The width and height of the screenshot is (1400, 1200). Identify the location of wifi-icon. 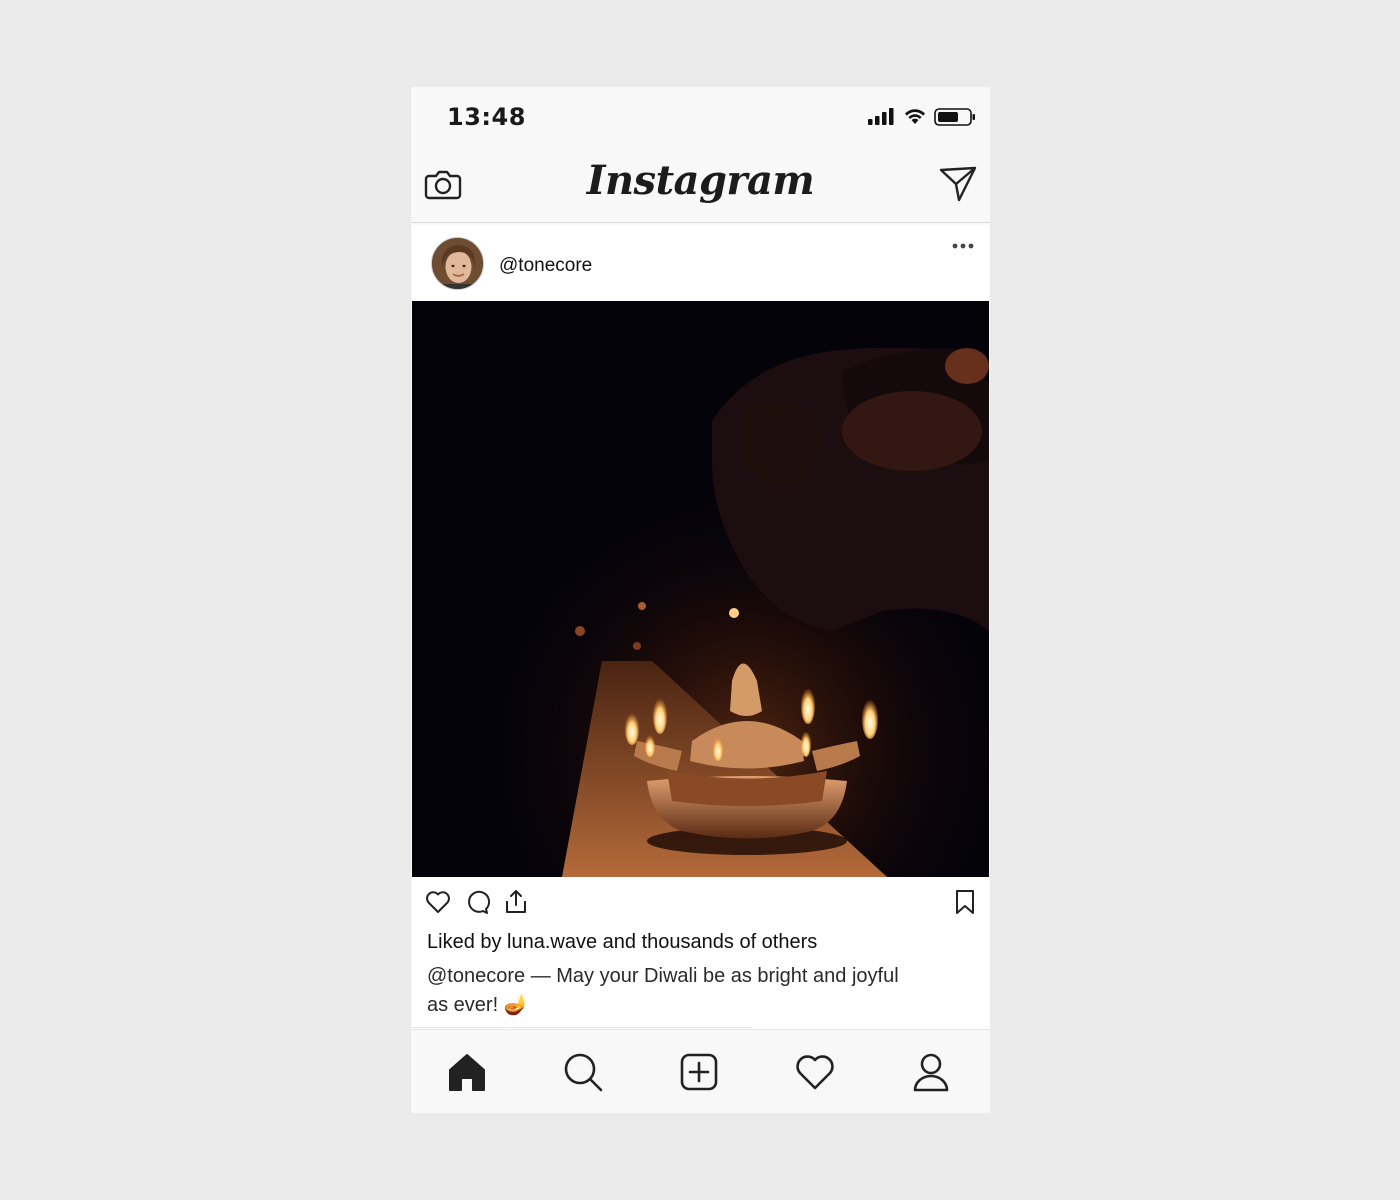
(915, 116).